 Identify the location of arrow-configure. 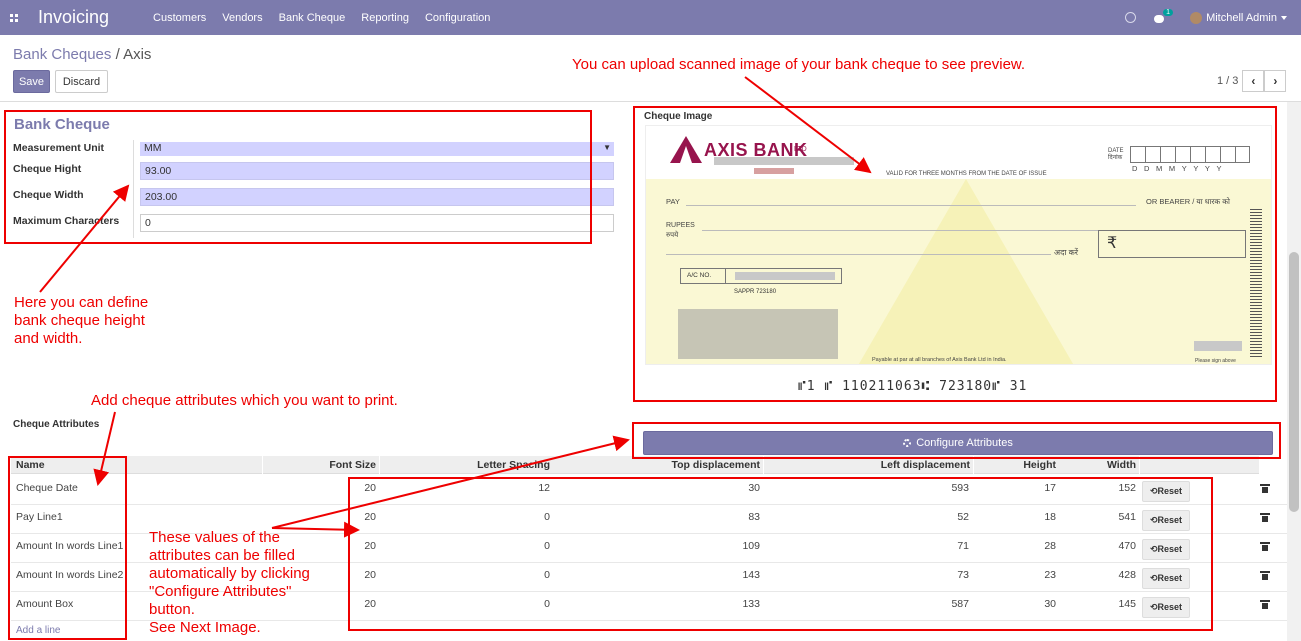
(450, 482).